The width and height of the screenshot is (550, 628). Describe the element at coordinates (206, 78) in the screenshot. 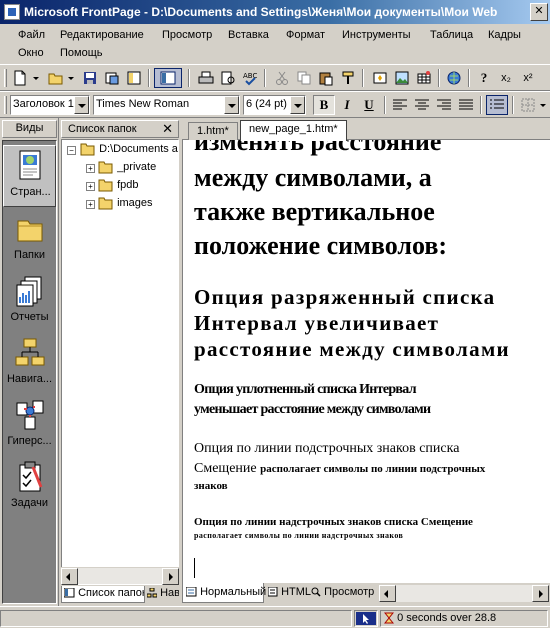

I see `print-icon` at that location.